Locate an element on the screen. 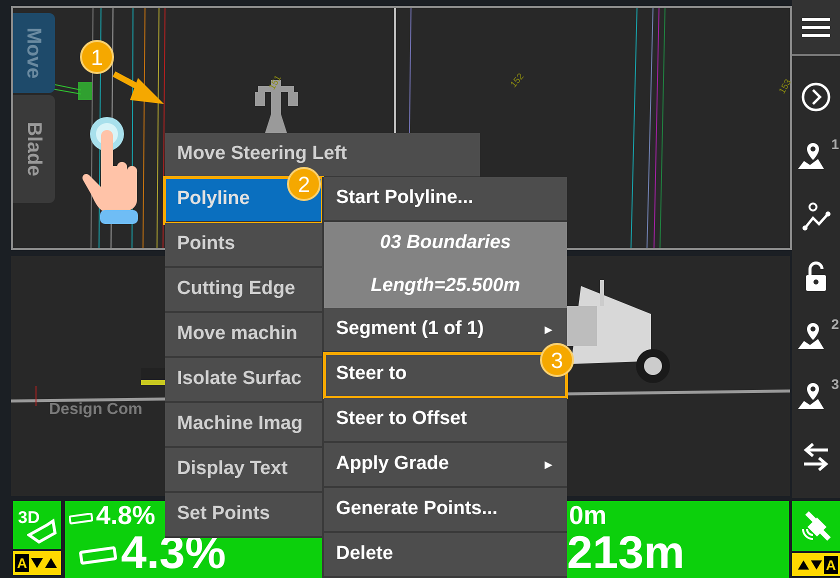 The height and width of the screenshot is (578, 840). menu-button is located at coordinates (816, 28).